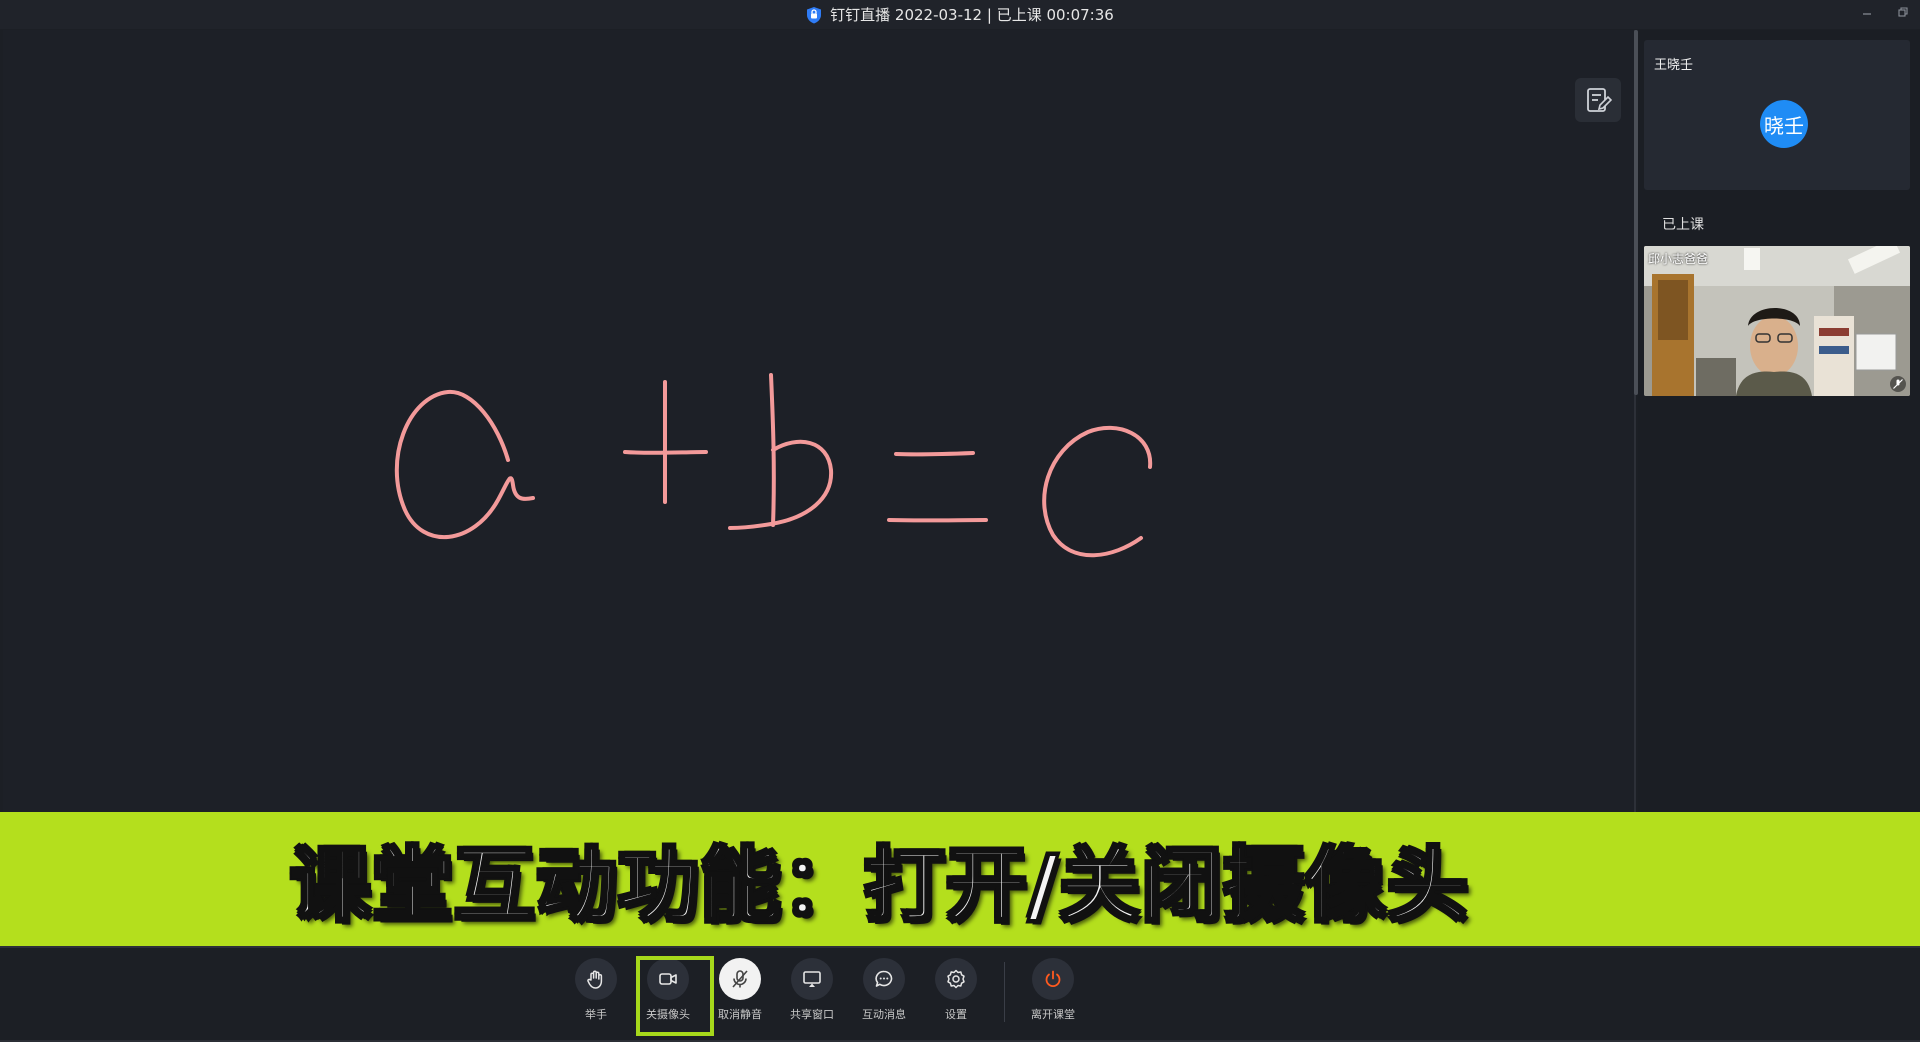 This screenshot has height=1042, width=1920. What do you see at coordinates (781, 451) in the screenshot?
I see `handwriting-b` at bounding box center [781, 451].